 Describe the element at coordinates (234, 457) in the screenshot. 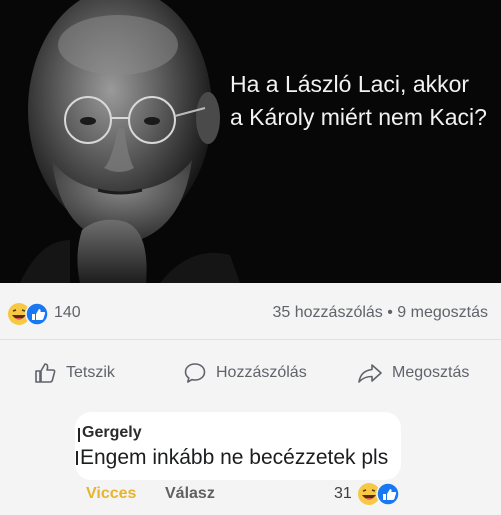

I see `comment-text: Engem inkább ne becézzetek pls` at that location.